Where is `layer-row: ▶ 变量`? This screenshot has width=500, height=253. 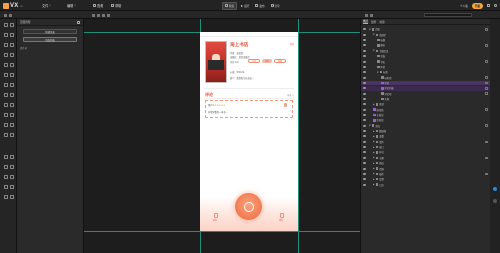 layer-row: ▶ 变量 is located at coordinates (426, 136).